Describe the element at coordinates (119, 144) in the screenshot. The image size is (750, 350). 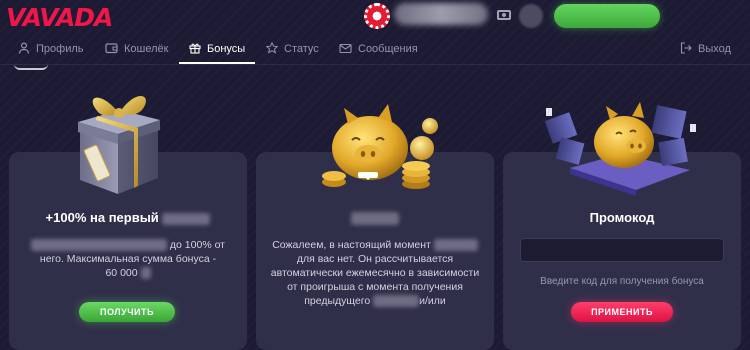
I see `gift-box-illustration` at that location.